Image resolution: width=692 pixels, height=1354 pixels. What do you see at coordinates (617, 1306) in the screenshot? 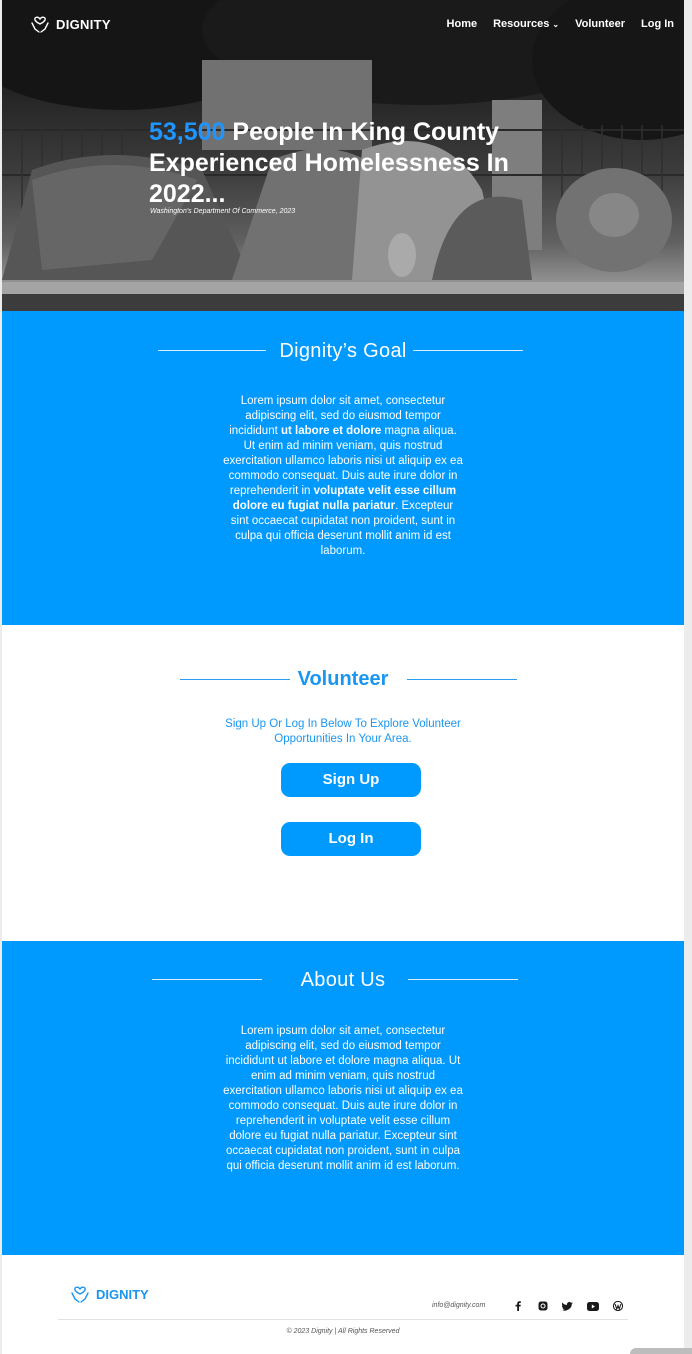
I see `wordpress-icon` at bounding box center [617, 1306].